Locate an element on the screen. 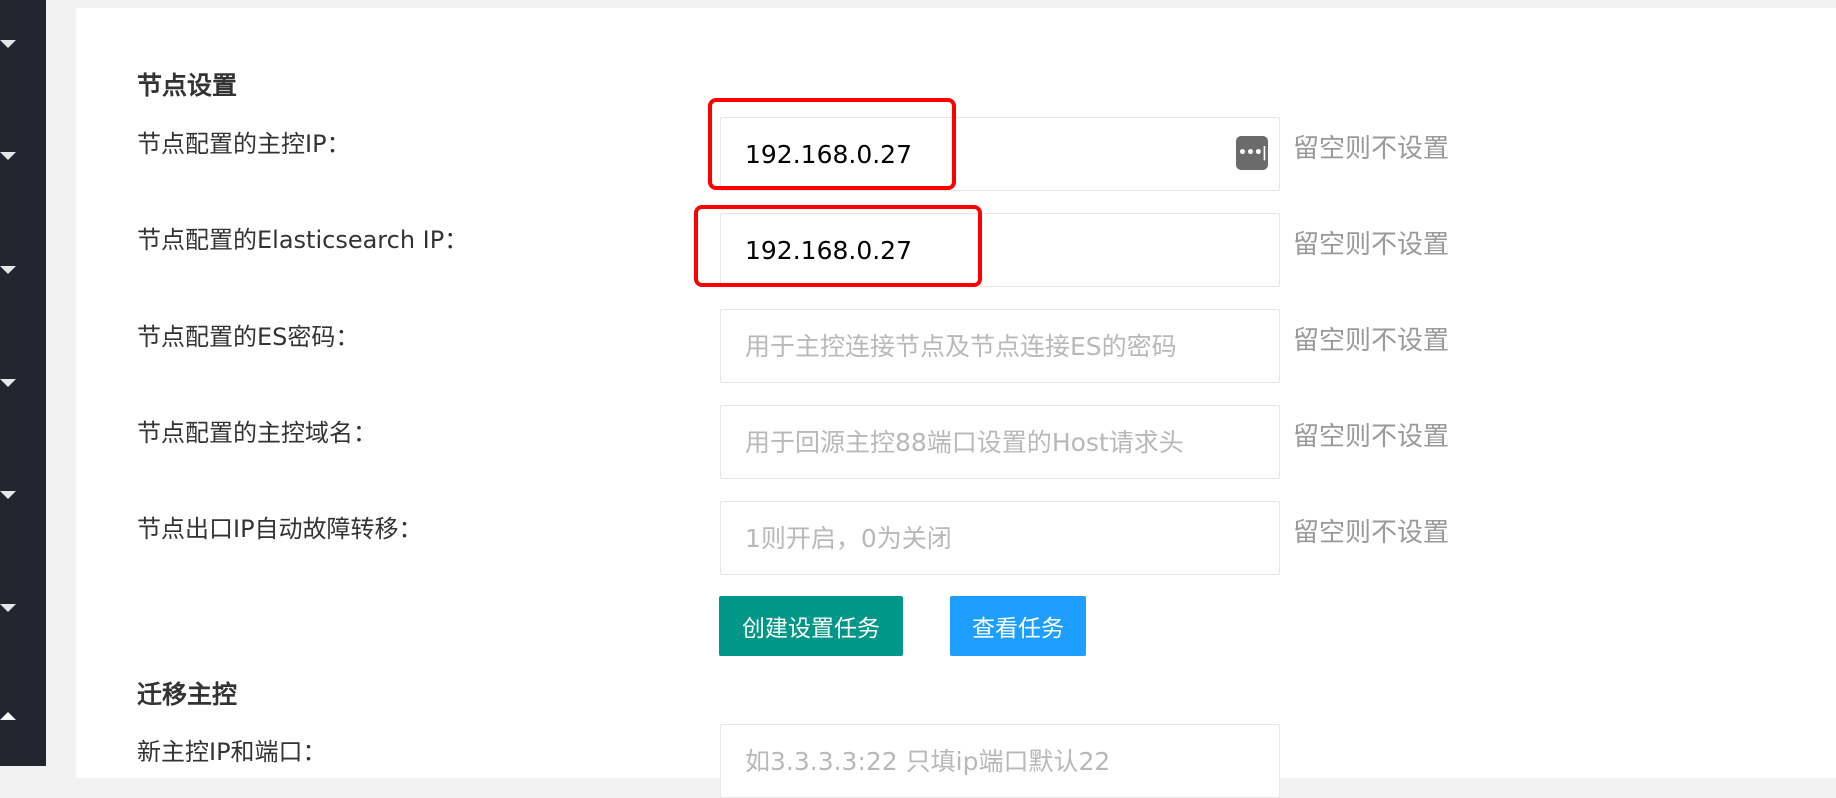  label-master-ip: 节点配置的主控IP： is located at coordinates (244, 144).